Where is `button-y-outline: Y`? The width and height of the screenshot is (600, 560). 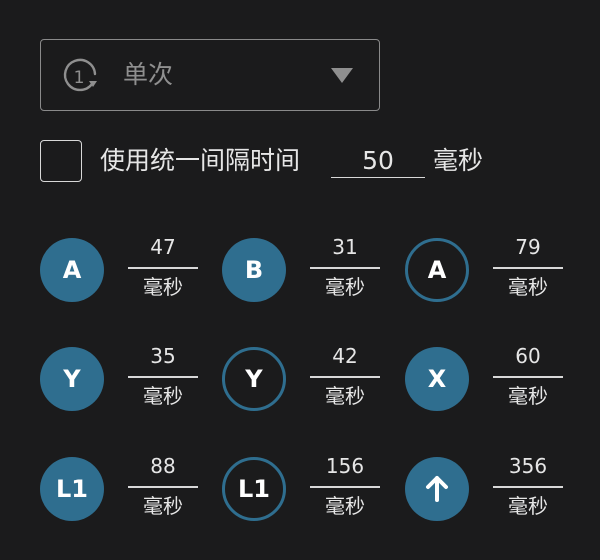
button-y-outline: Y is located at coordinates (254, 379).